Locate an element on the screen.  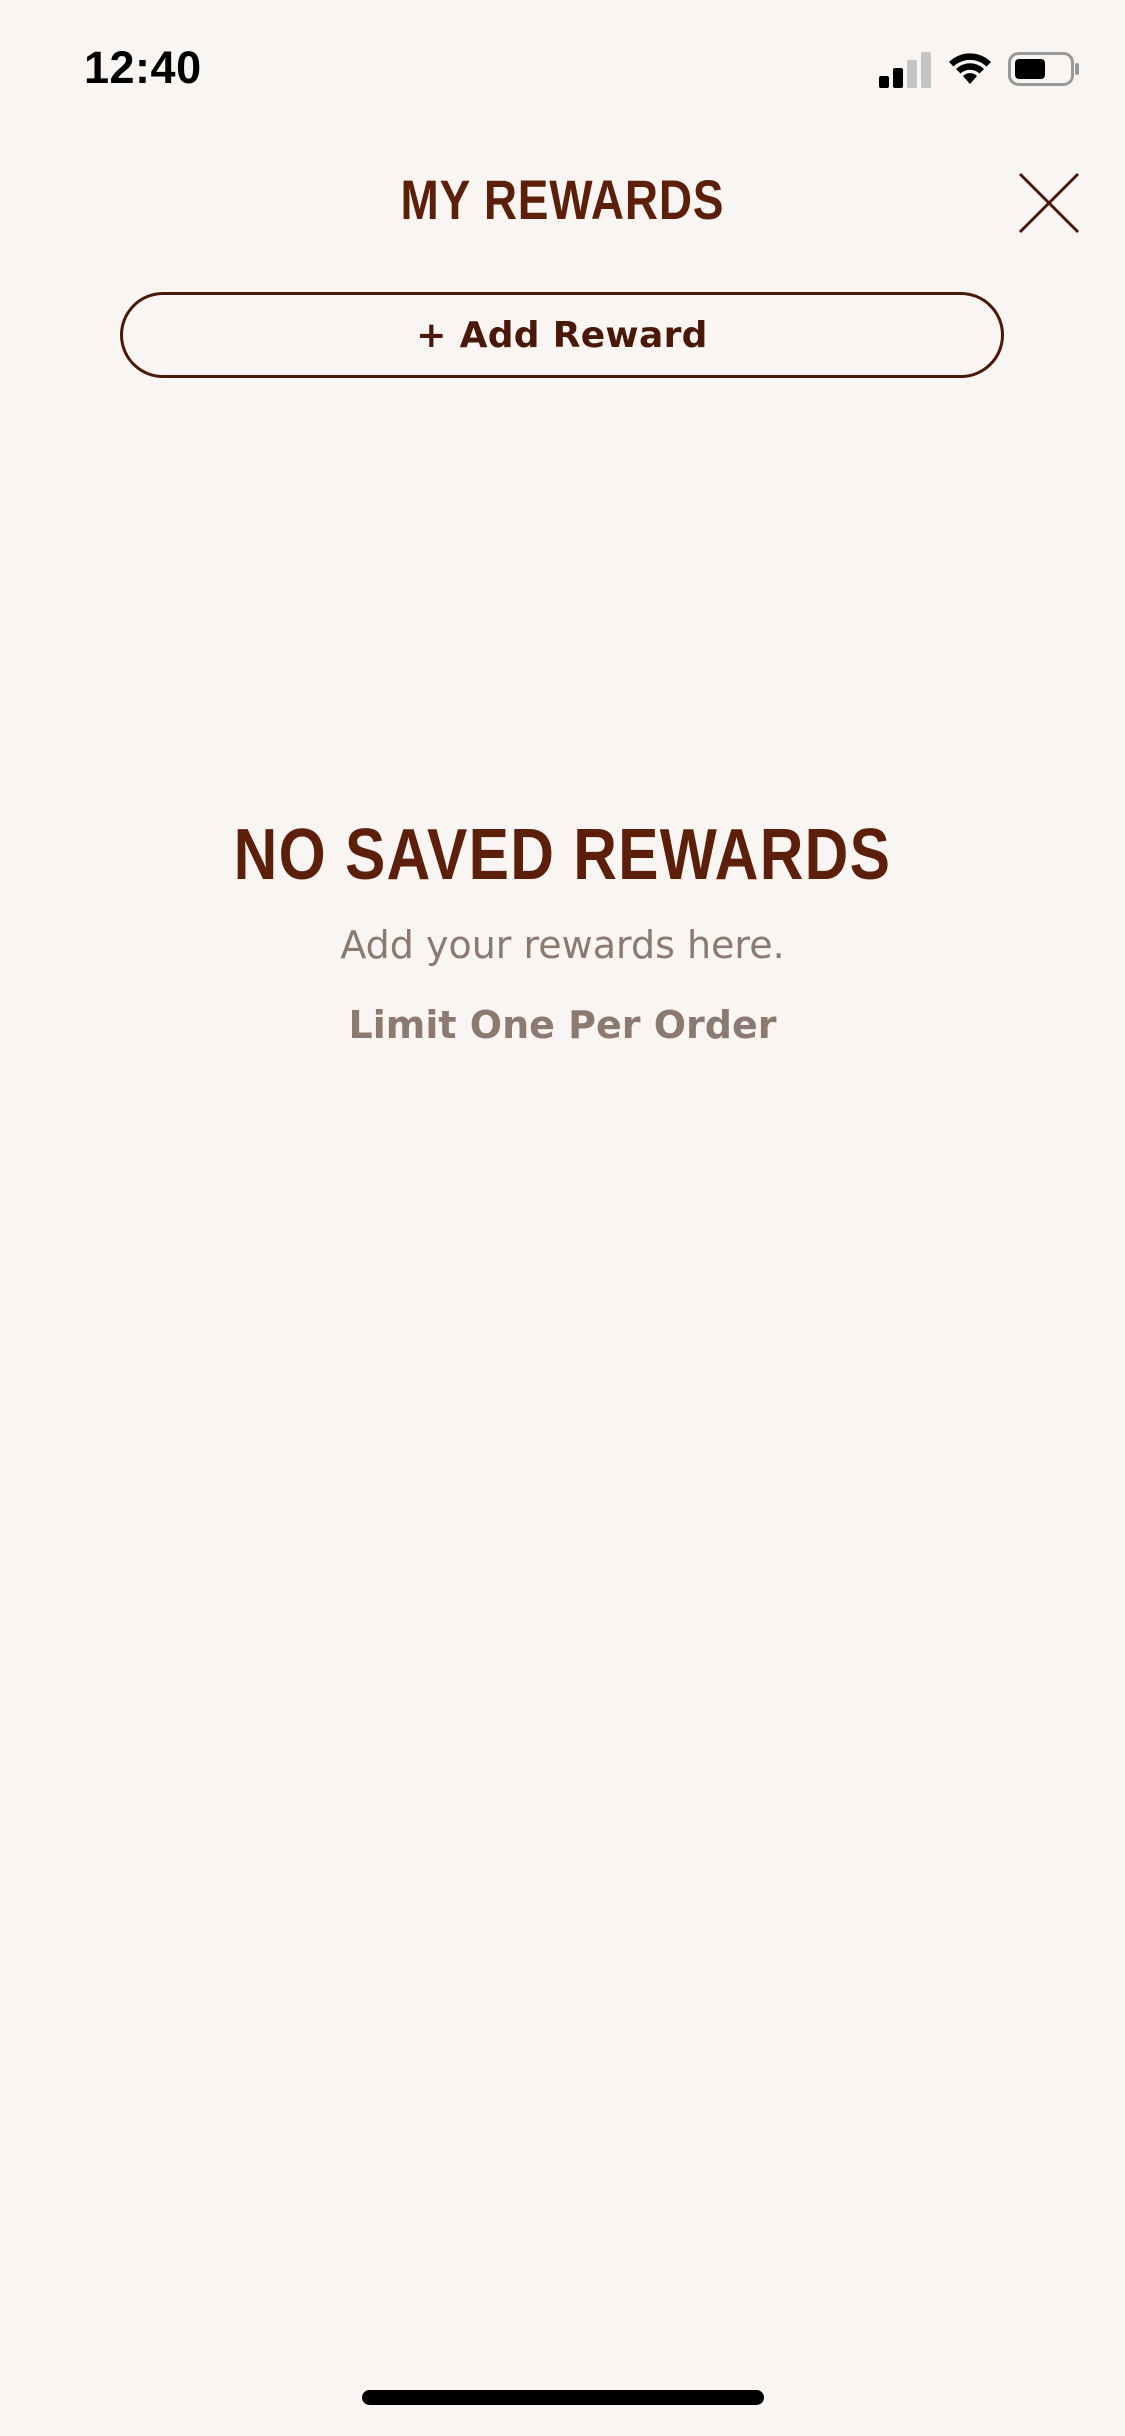
close-icon is located at coordinates (1049, 203).